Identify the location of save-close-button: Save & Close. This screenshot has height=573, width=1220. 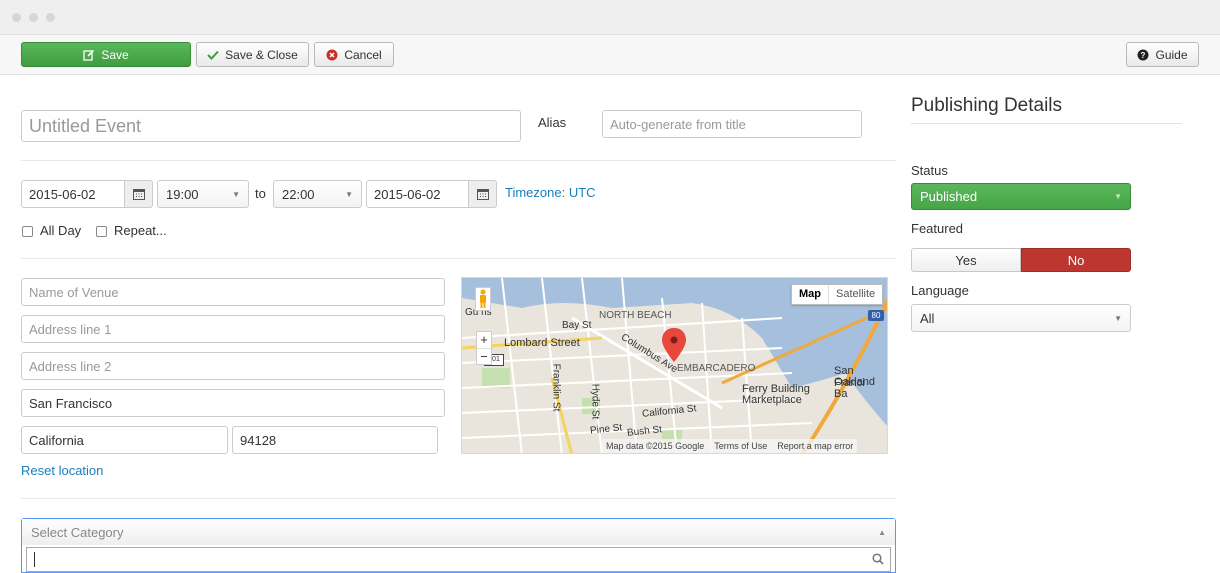
(252, 54).